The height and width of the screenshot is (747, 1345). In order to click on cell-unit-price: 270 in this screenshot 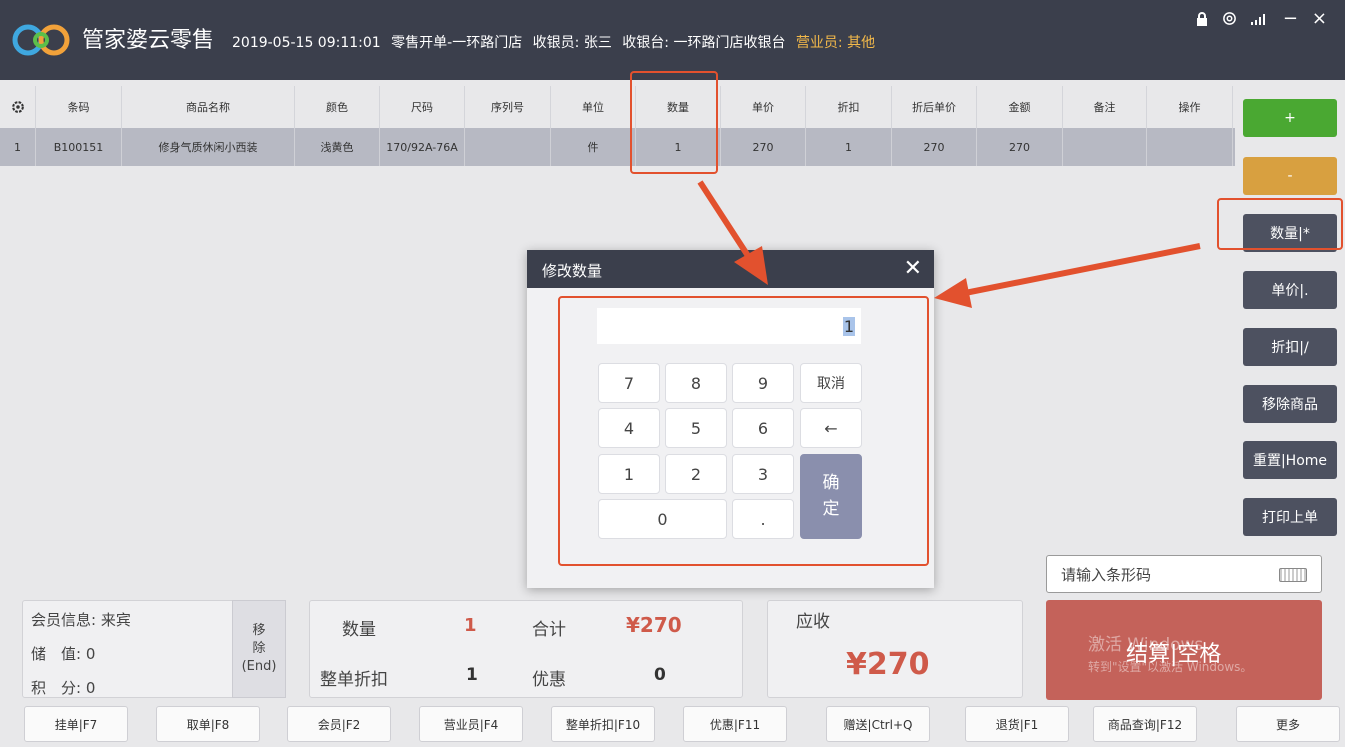, I will do `click(763, 147)`.